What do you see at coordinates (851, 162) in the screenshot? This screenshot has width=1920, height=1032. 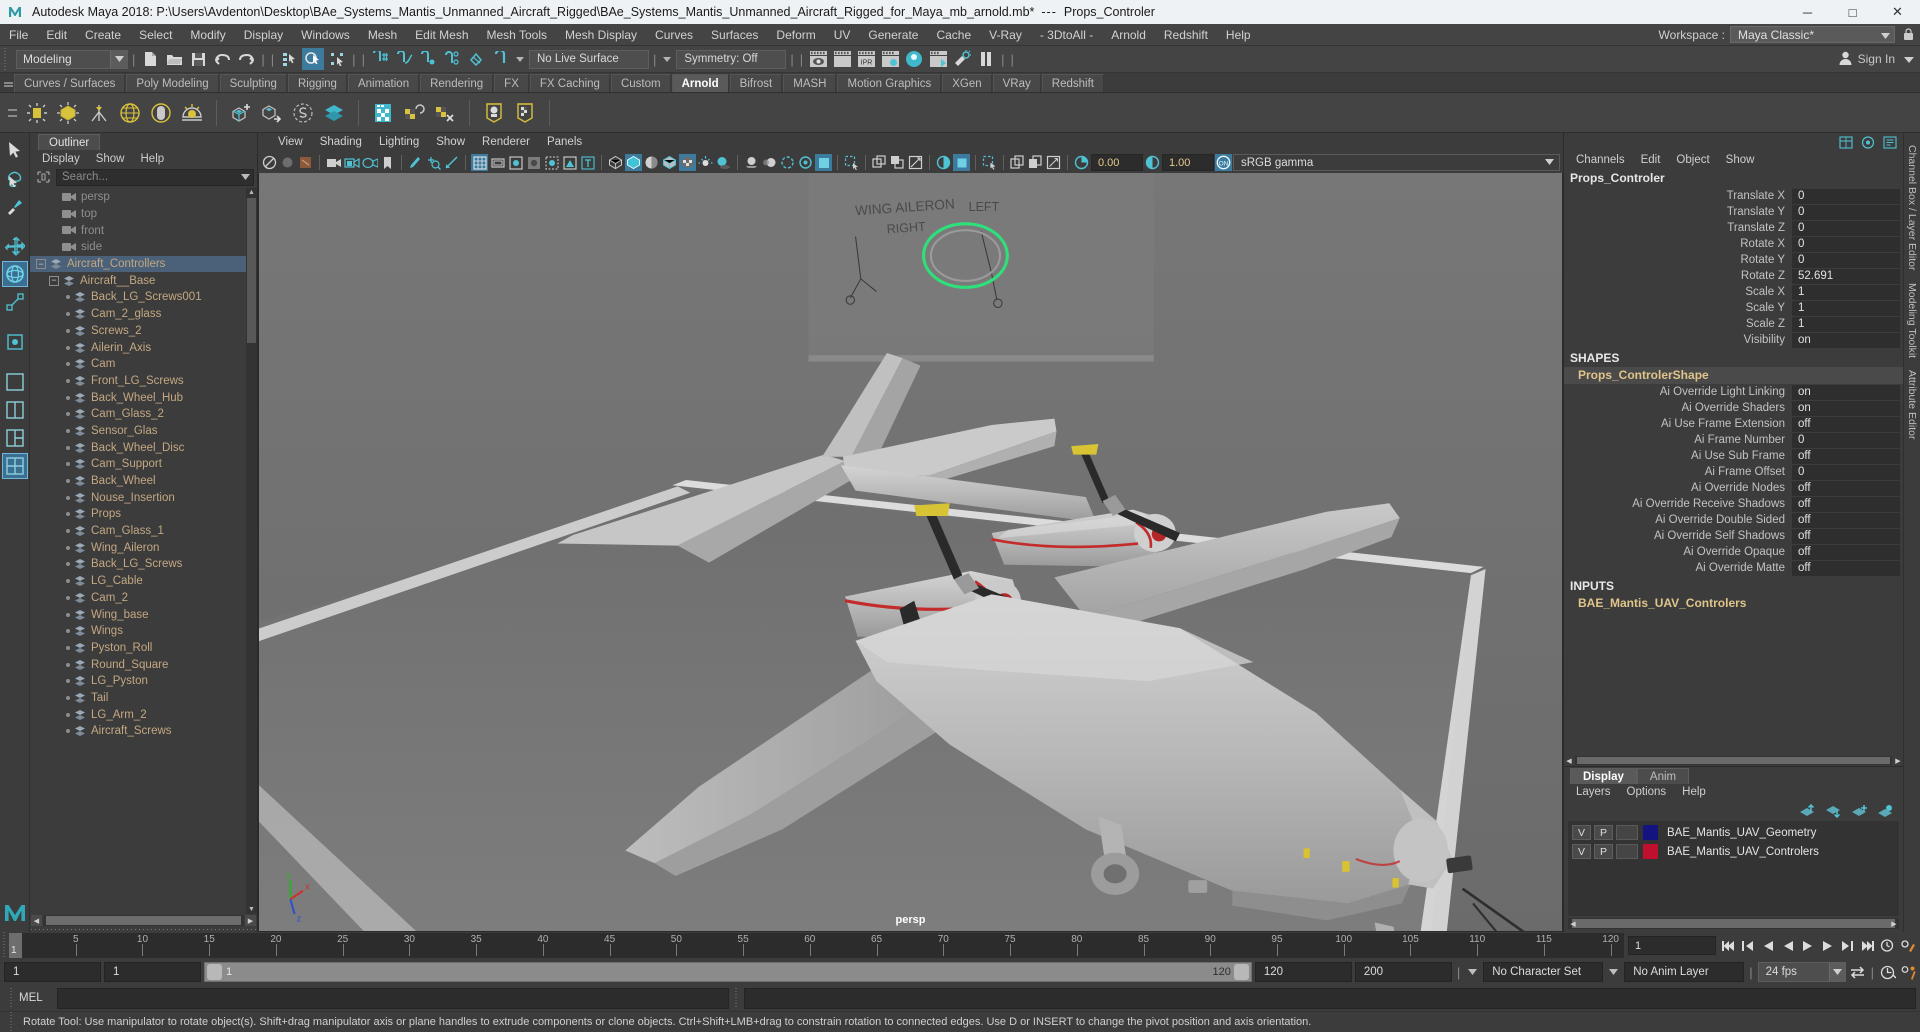 I see `isolate-select-icon` at bounding box center [851, 162].